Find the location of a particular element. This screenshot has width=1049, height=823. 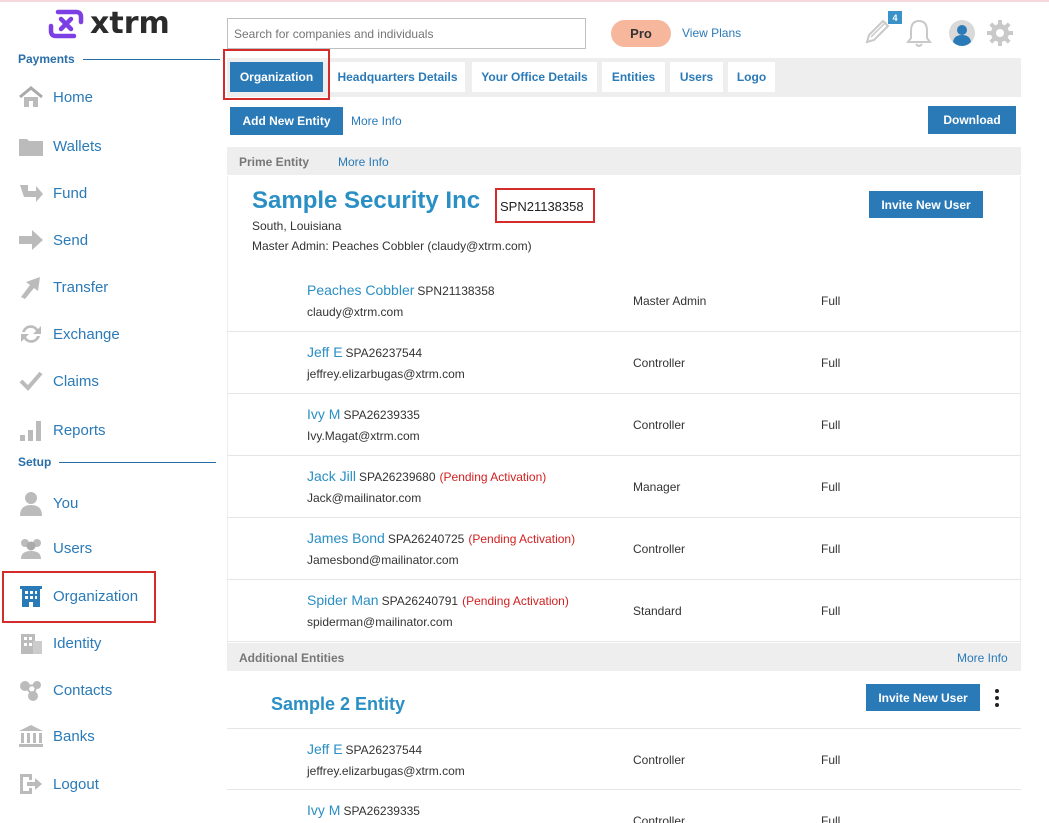

sidebar-item-reports: Reports is located at coordinates (62, 430).